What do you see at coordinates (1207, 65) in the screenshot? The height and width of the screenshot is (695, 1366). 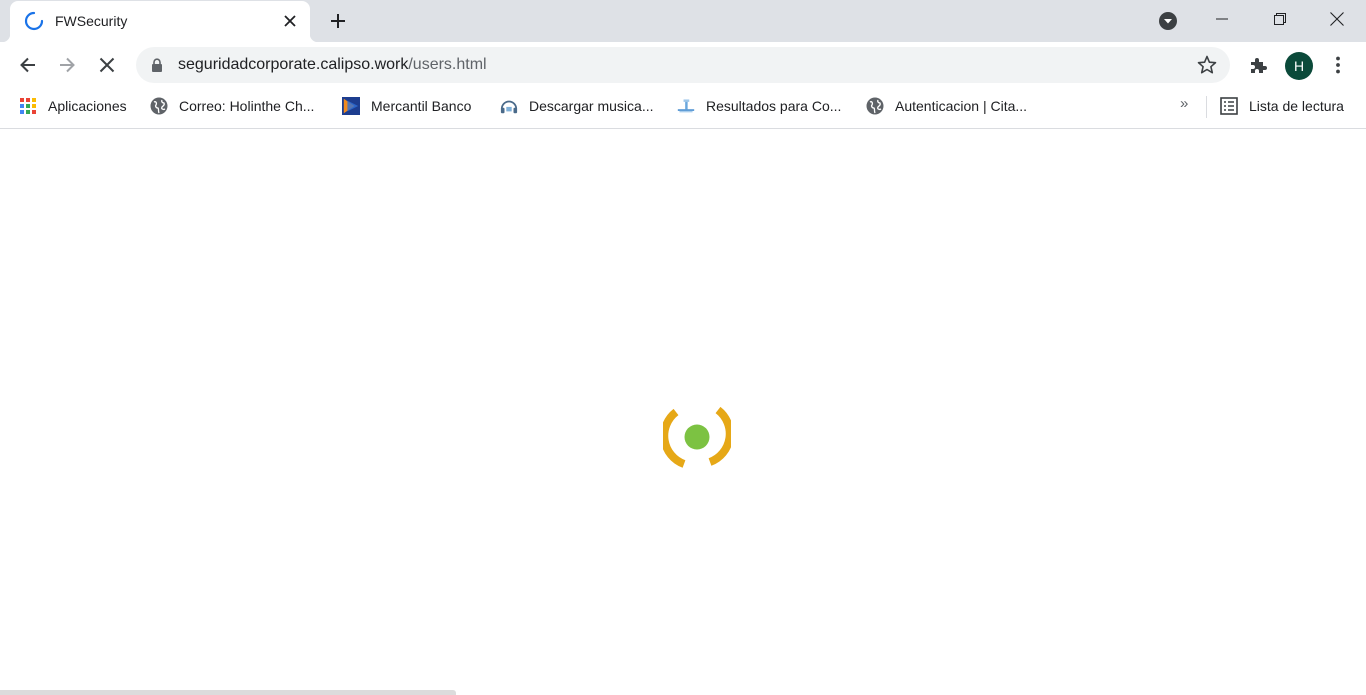 I see `bookmark-star-icon` at bounding box center [1207, 65].